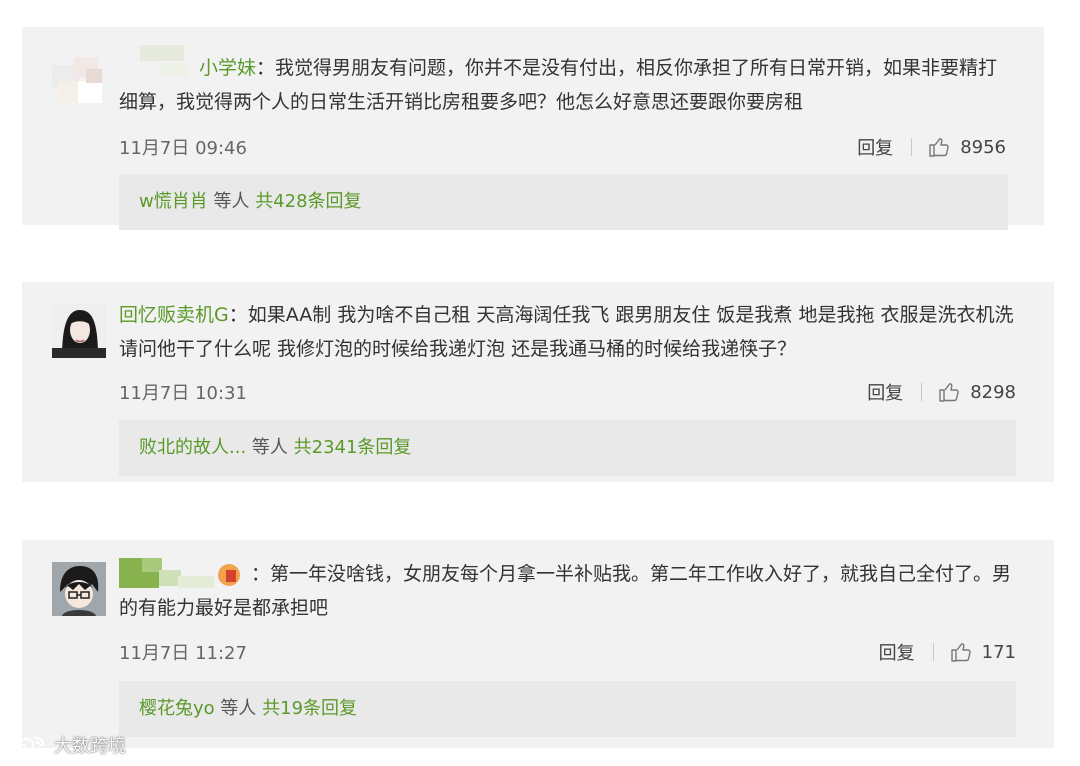 The width and height of the screenshot is (1080, 766). What do you see at coordinates (567, 448) in the screenshot?
I see `reply-summary: 败北的故人... 等人 共2341条回复` at bounding box center [567, 448].